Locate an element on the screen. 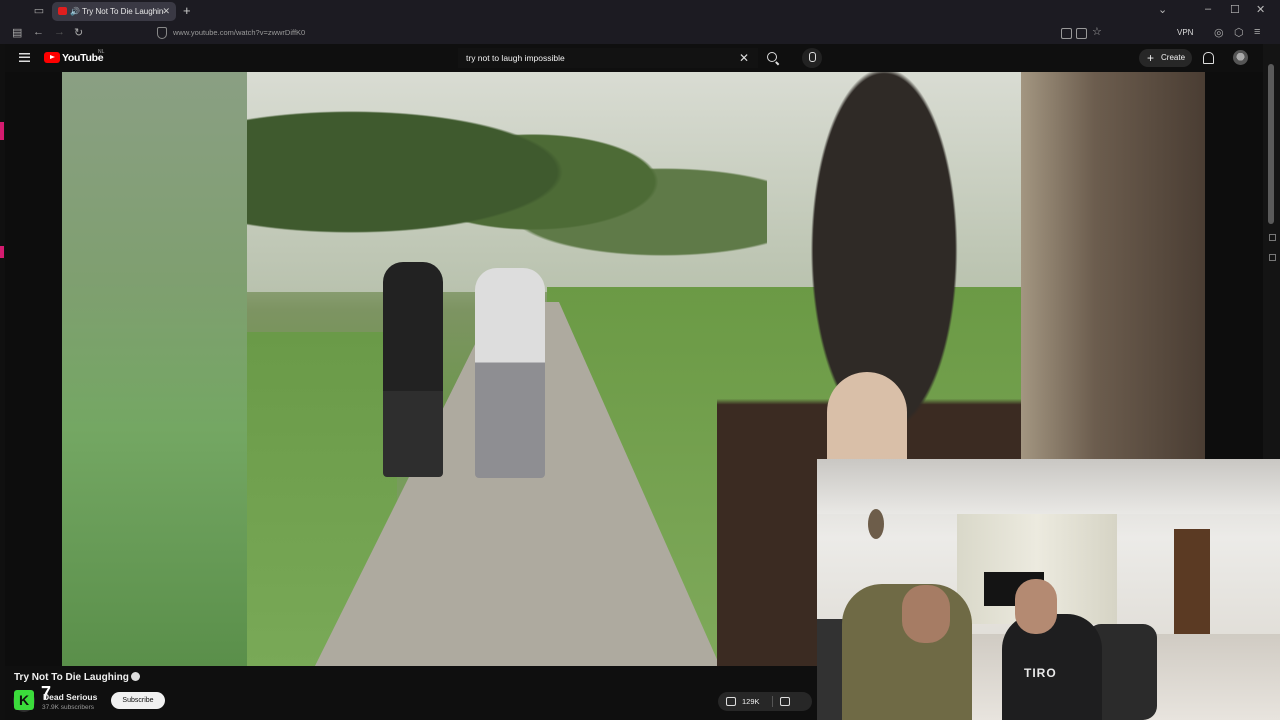 Image resolution: width=1280 pixels, height=720 pixels. url-field: www.youtube.com/watch?v=zwwrDiffK0 is located at coordinates (239, 33).